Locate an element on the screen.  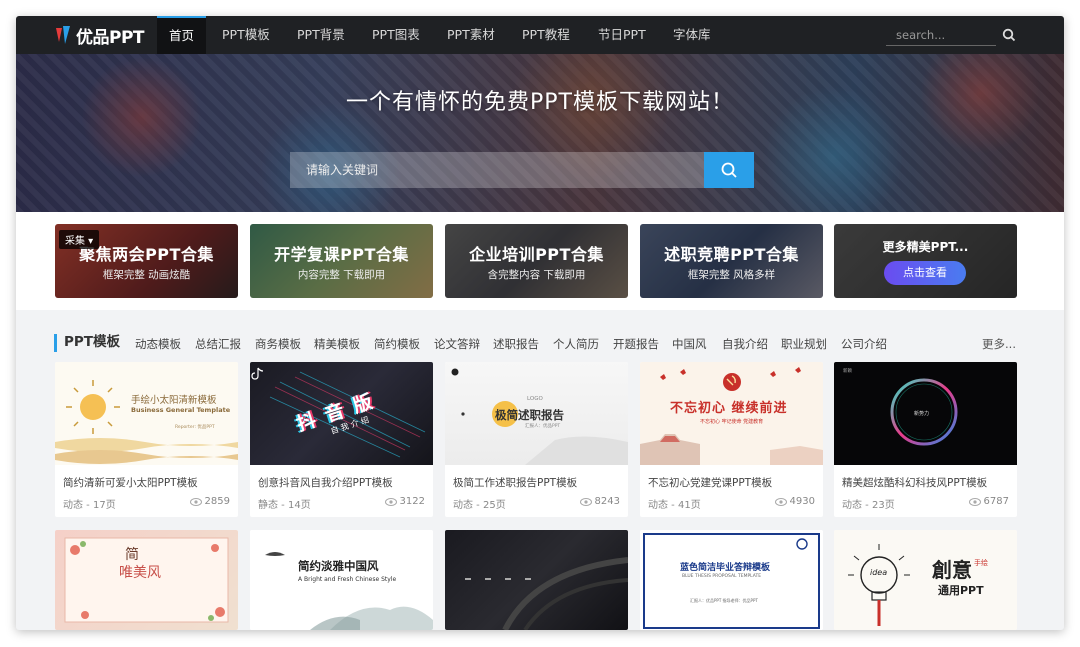
card-thumbnail: 新颖 新势力 is located at coordinates (925, 413).